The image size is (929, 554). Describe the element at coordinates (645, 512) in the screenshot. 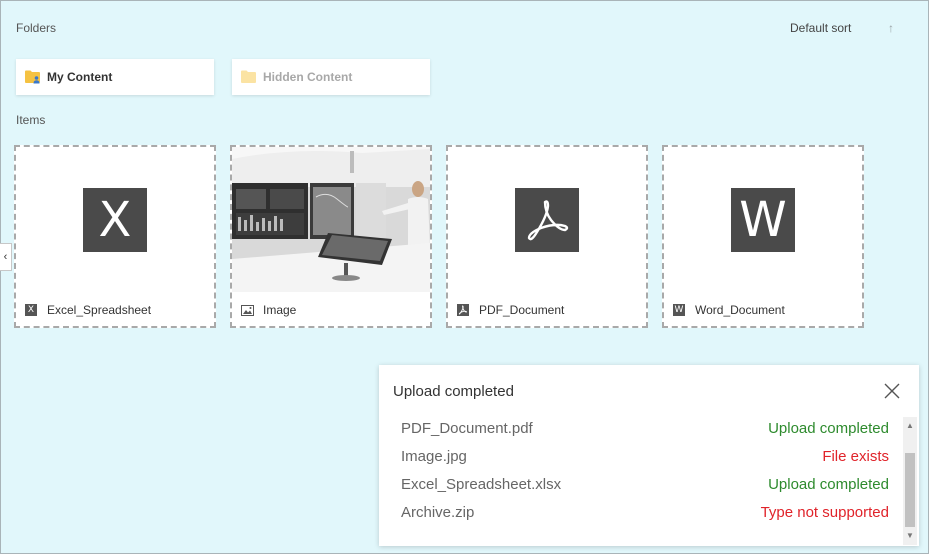

I see `upload-row: Archive.zip Type not supported` at that location.